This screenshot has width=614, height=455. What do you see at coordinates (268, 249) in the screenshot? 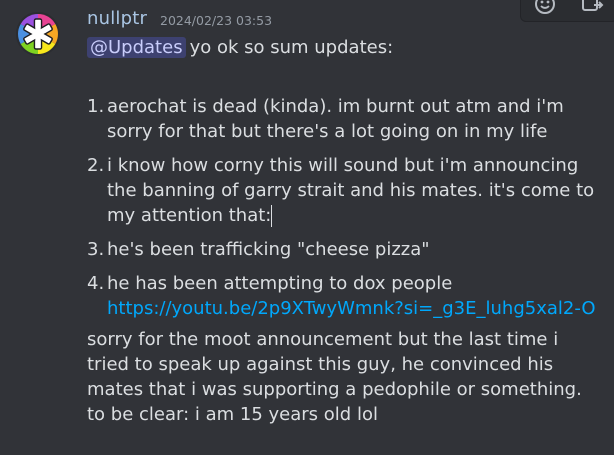
I see `list-item-text: he's been trafficking "cheese pizza"` at bounding box center [268, 249].